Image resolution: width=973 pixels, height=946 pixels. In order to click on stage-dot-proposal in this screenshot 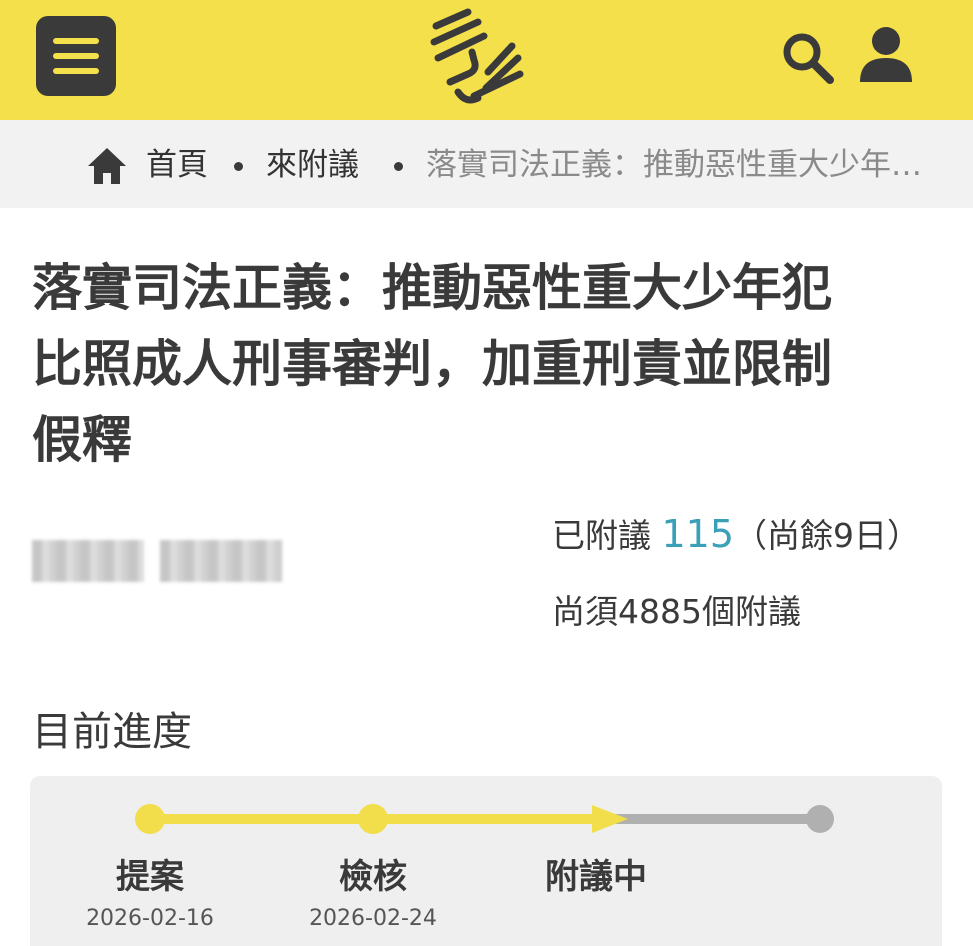, I will do `click(150, 819)`.